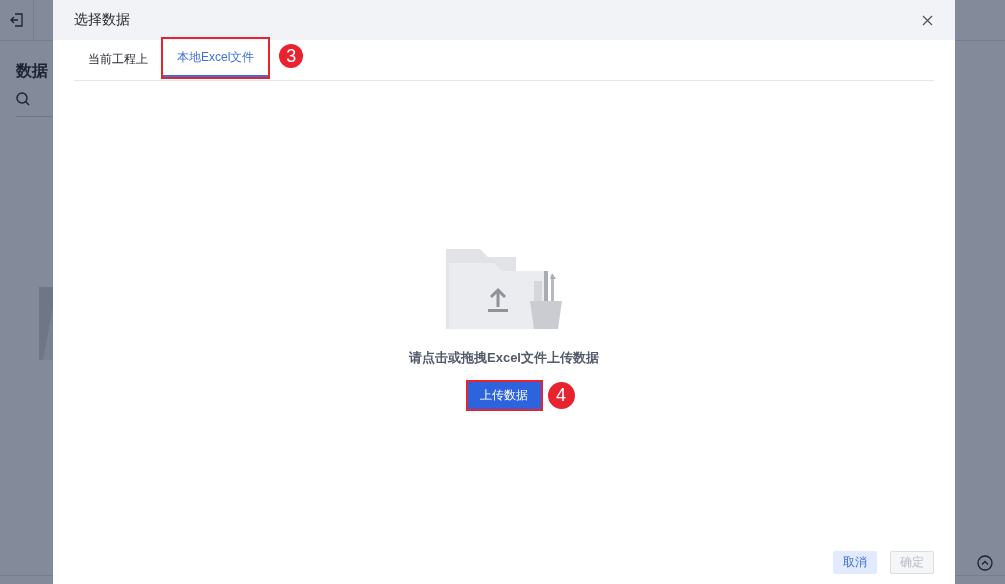 Image resolution: width=1005 pixels, height=584 pixels. What do you see at coordinates (504, 358) in the screenshot?
I see `upload-hint: 请点击或拖拽Excel文件上传数据` at bounding box center [504, 358].